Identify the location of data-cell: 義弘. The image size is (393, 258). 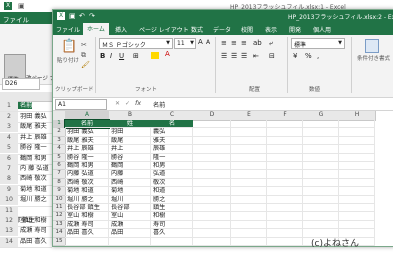
(171, 132).